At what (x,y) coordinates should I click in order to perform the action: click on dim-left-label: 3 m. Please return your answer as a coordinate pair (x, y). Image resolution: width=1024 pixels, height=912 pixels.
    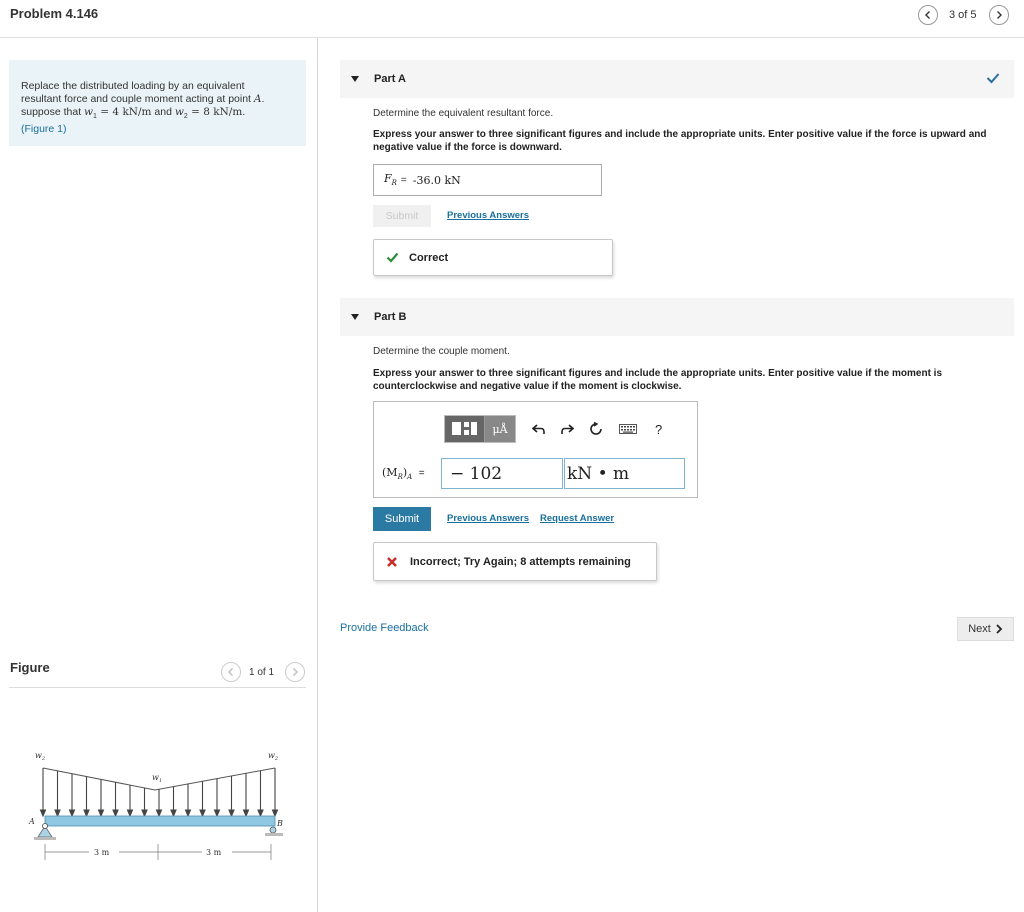
    Looking at the image, I should click on (102, 852).